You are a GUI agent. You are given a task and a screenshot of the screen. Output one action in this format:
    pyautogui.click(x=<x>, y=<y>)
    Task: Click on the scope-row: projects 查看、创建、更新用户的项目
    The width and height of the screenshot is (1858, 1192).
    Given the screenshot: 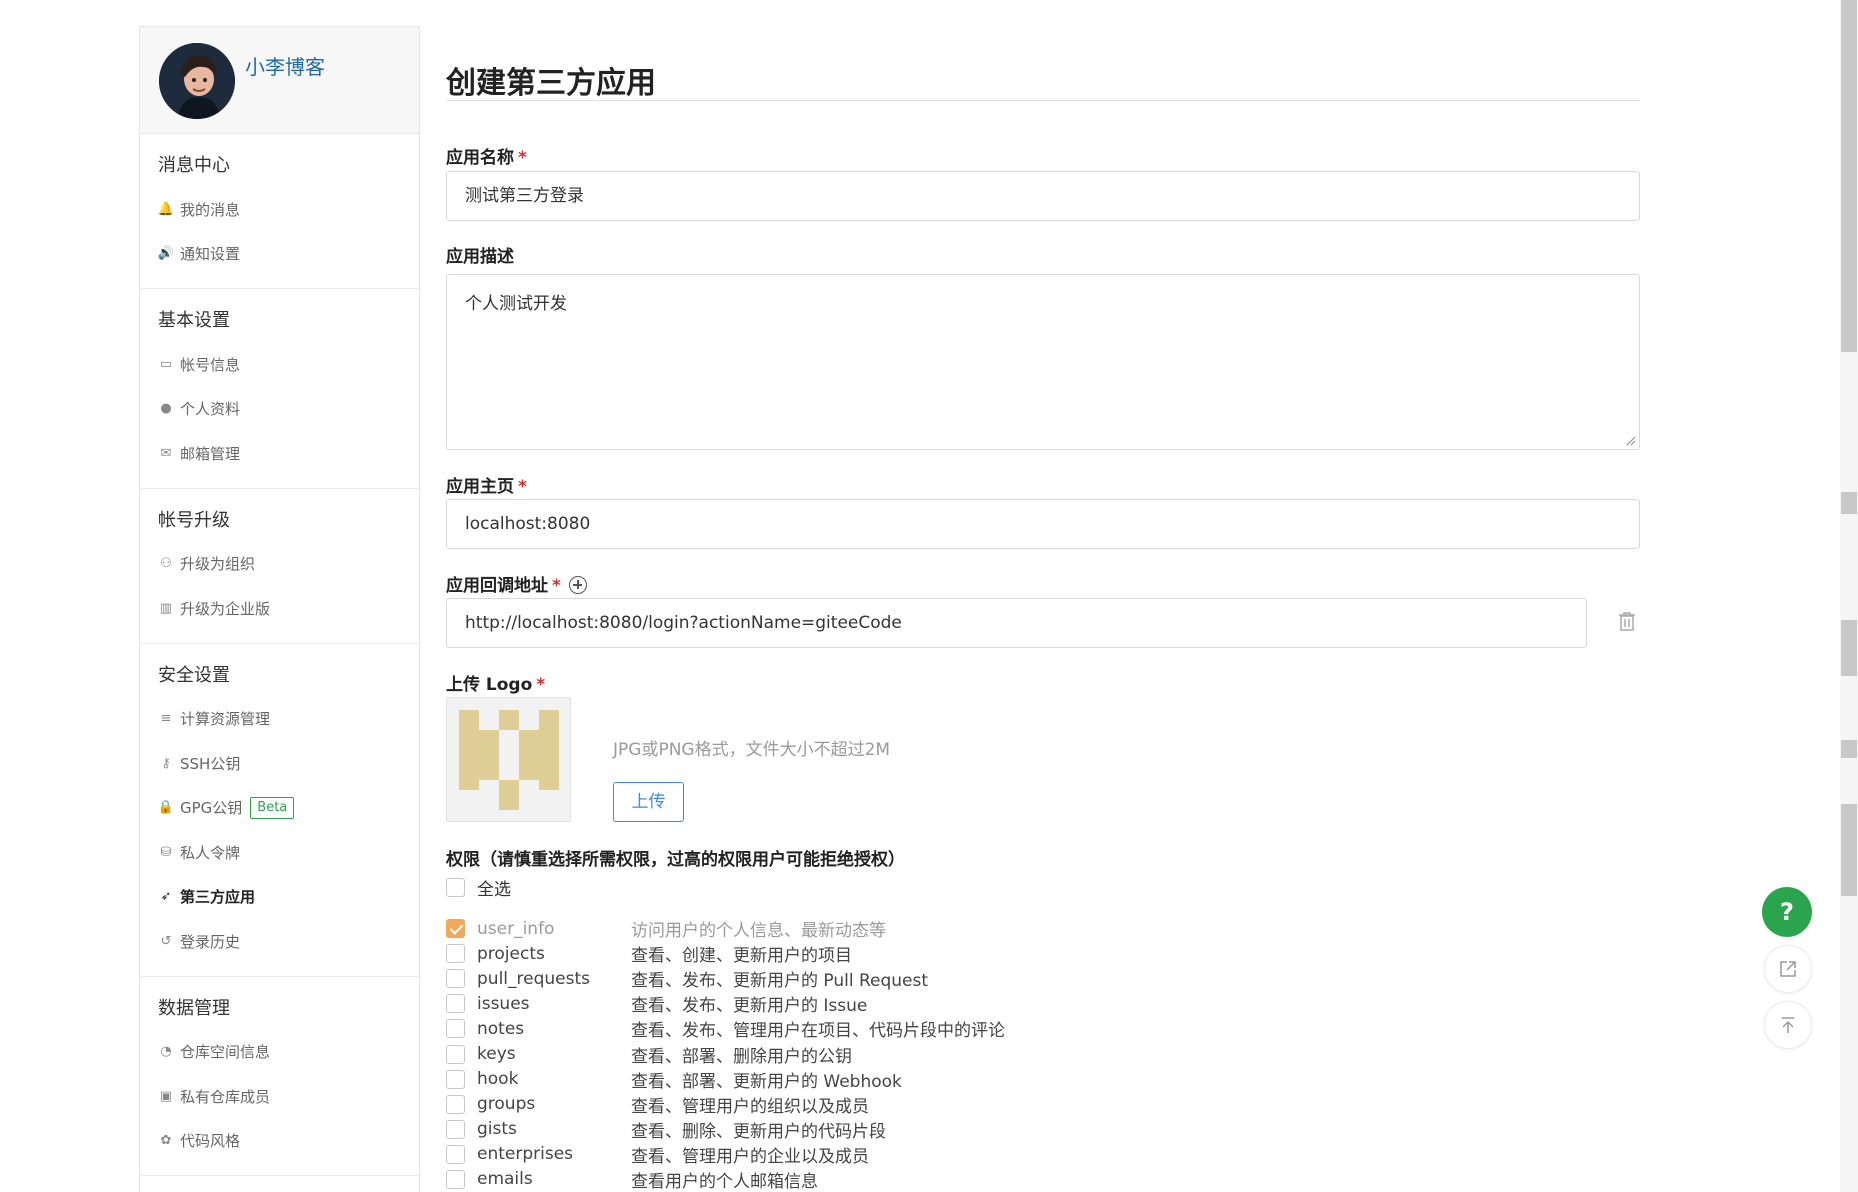 What is the action you would take?
    pyautogui.click(x=846, y=953)
    